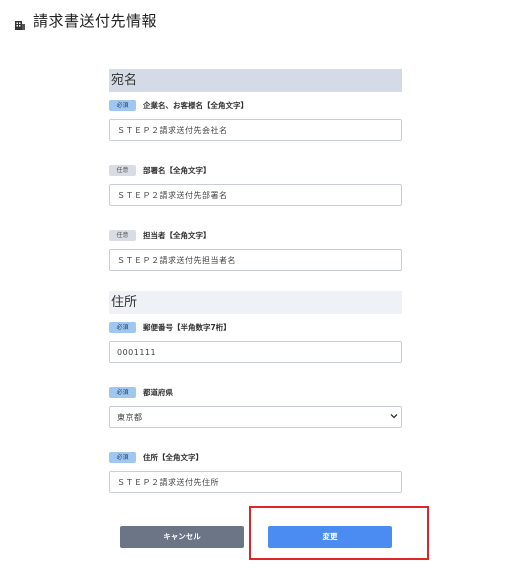  I want to click on address-input: ＳＴＥＰ２請求送付先住所, so click(255, 482).